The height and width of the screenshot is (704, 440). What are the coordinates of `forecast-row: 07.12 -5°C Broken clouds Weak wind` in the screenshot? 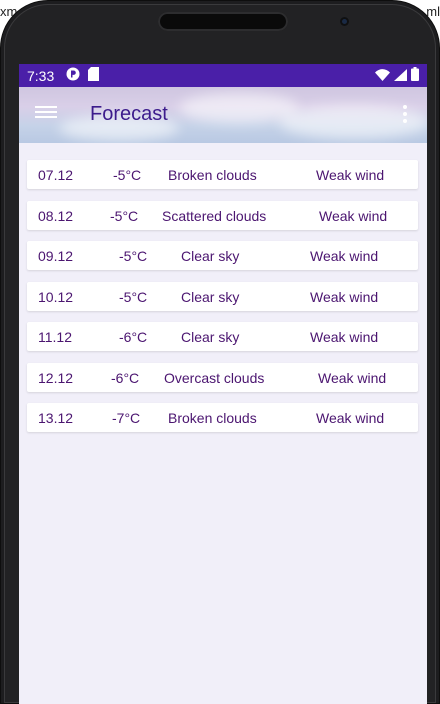 It's located at (222, 174).